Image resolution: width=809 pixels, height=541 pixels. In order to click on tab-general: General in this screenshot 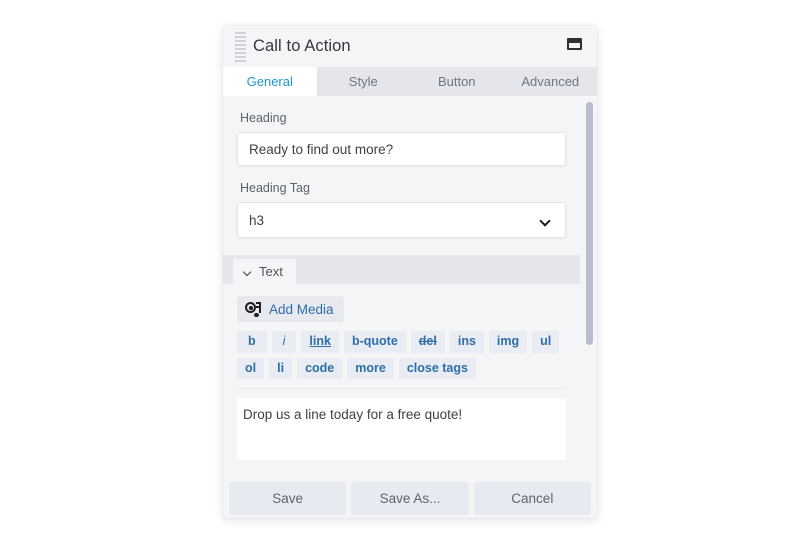, I will do `click(270, 81)`.